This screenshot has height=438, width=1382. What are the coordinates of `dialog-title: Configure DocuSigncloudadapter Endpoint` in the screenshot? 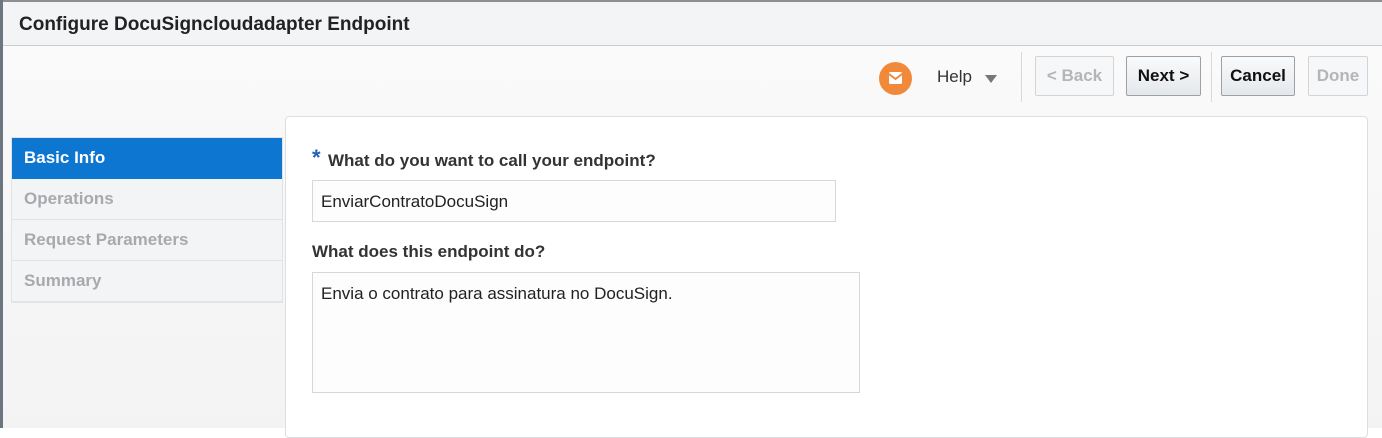 It's located at (214, 24).